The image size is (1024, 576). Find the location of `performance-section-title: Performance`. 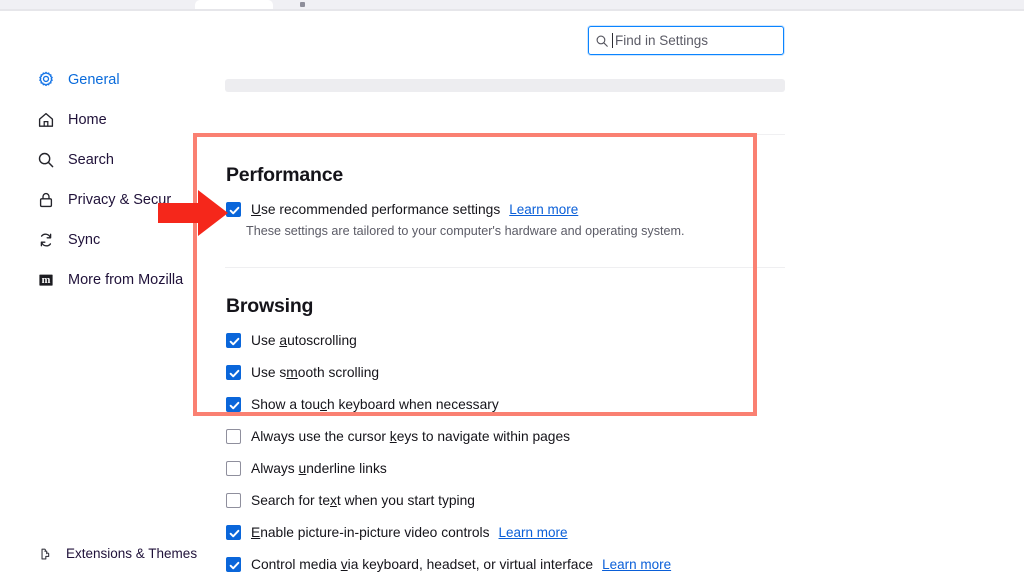

performance-section-title: Performance is located at coordinates (285, 175).